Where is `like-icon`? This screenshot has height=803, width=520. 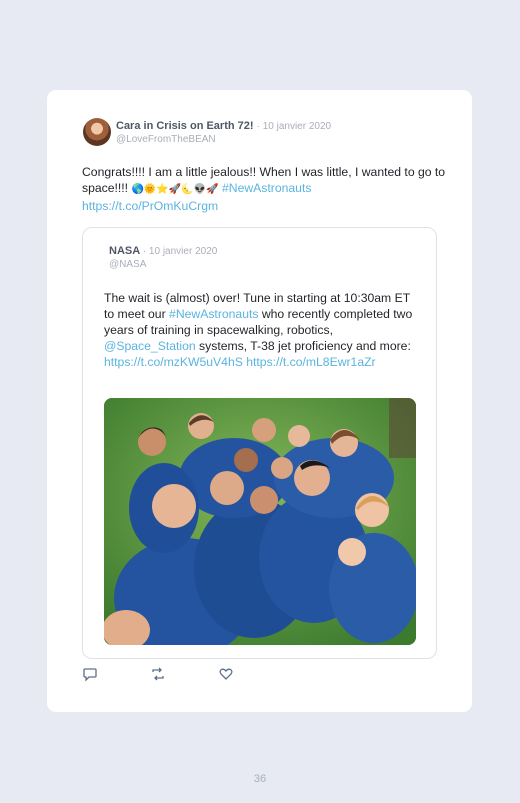
like-icon is located at coordinates (226, 674).